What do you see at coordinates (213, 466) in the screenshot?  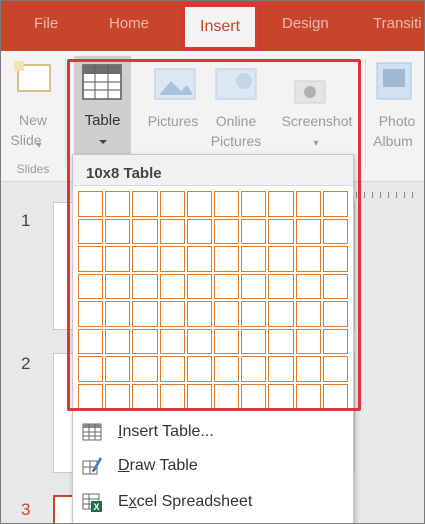 I see `draw-table-item: Draw Table` at bounding box center [213, 466].